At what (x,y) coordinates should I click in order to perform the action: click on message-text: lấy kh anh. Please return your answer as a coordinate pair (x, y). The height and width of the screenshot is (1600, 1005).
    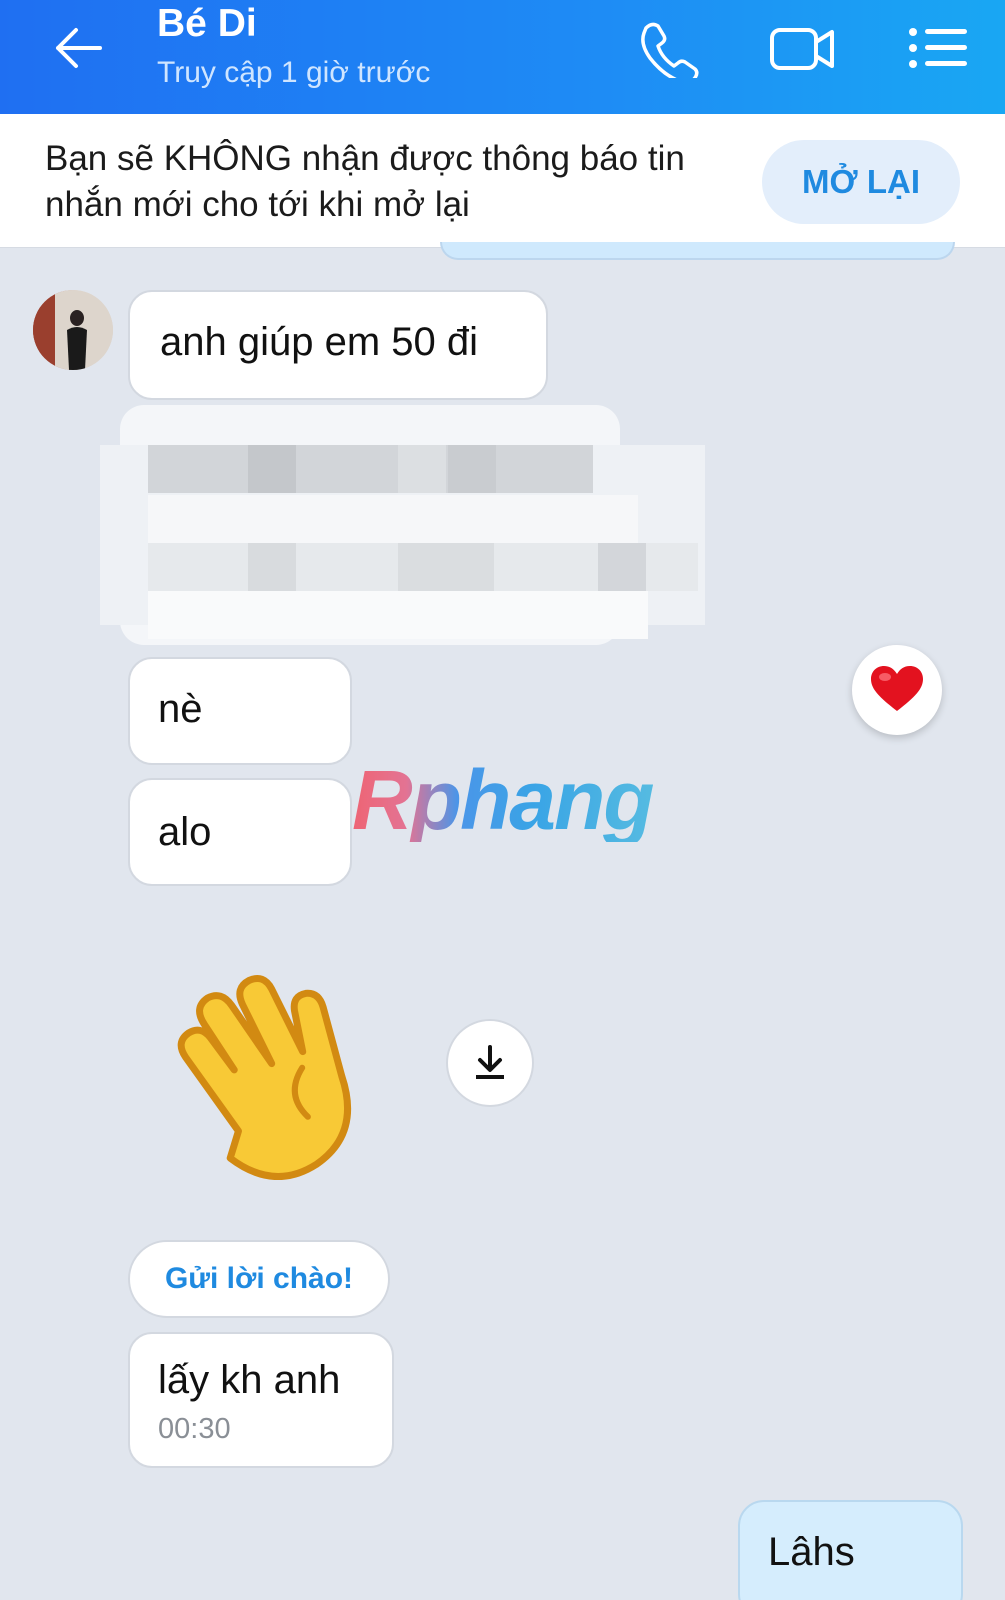
    Looking at the image, I should click on (249, 1380).